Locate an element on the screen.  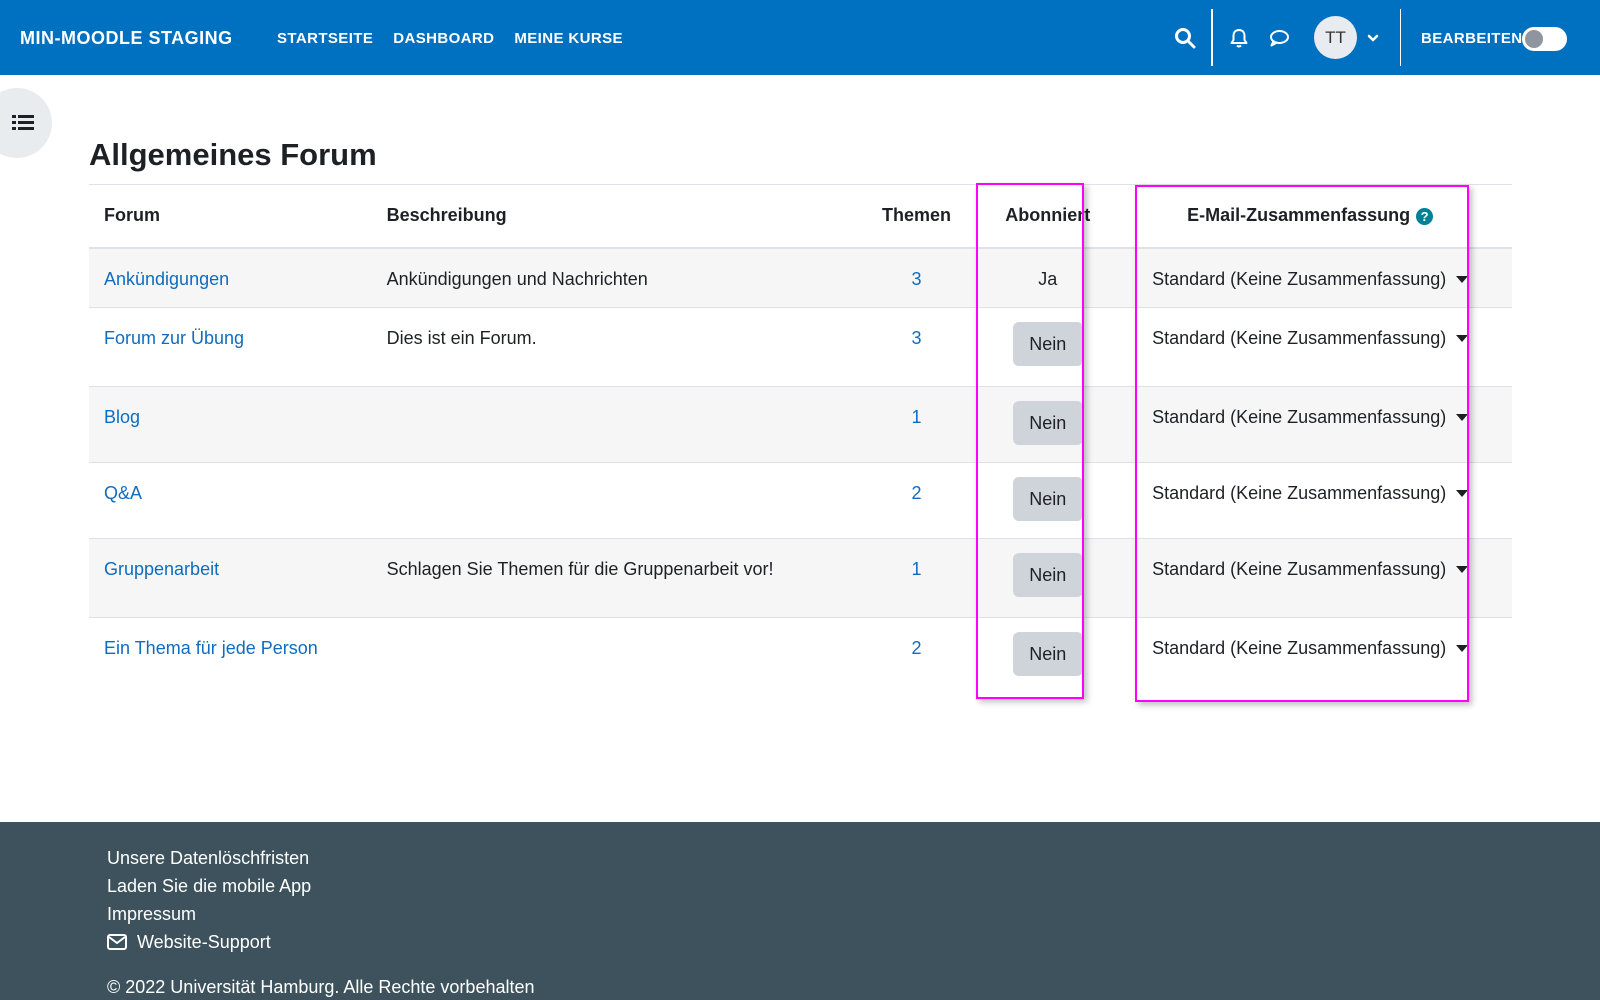
forum-link: Forum zur Übung is located at coordinates (174, 338).